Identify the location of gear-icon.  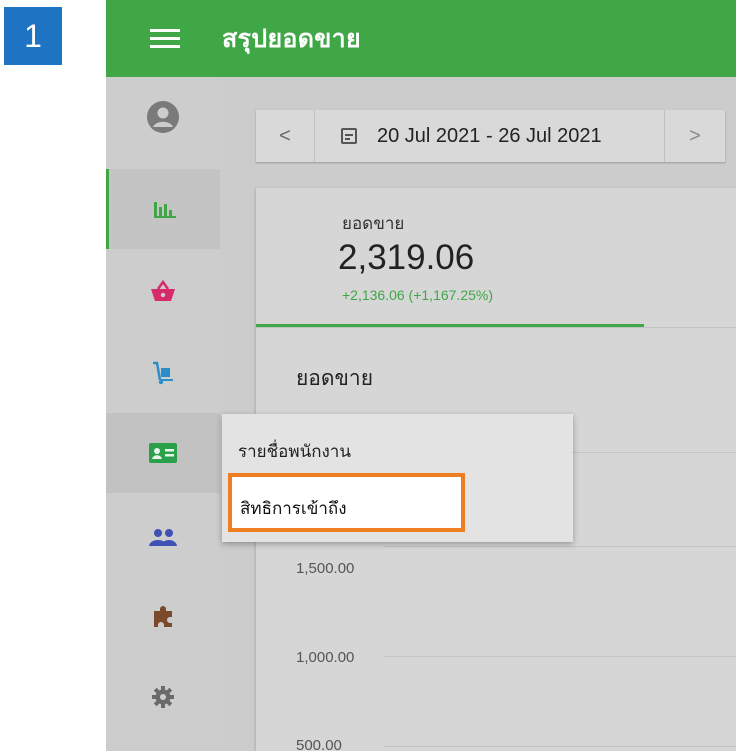
(163, 697).